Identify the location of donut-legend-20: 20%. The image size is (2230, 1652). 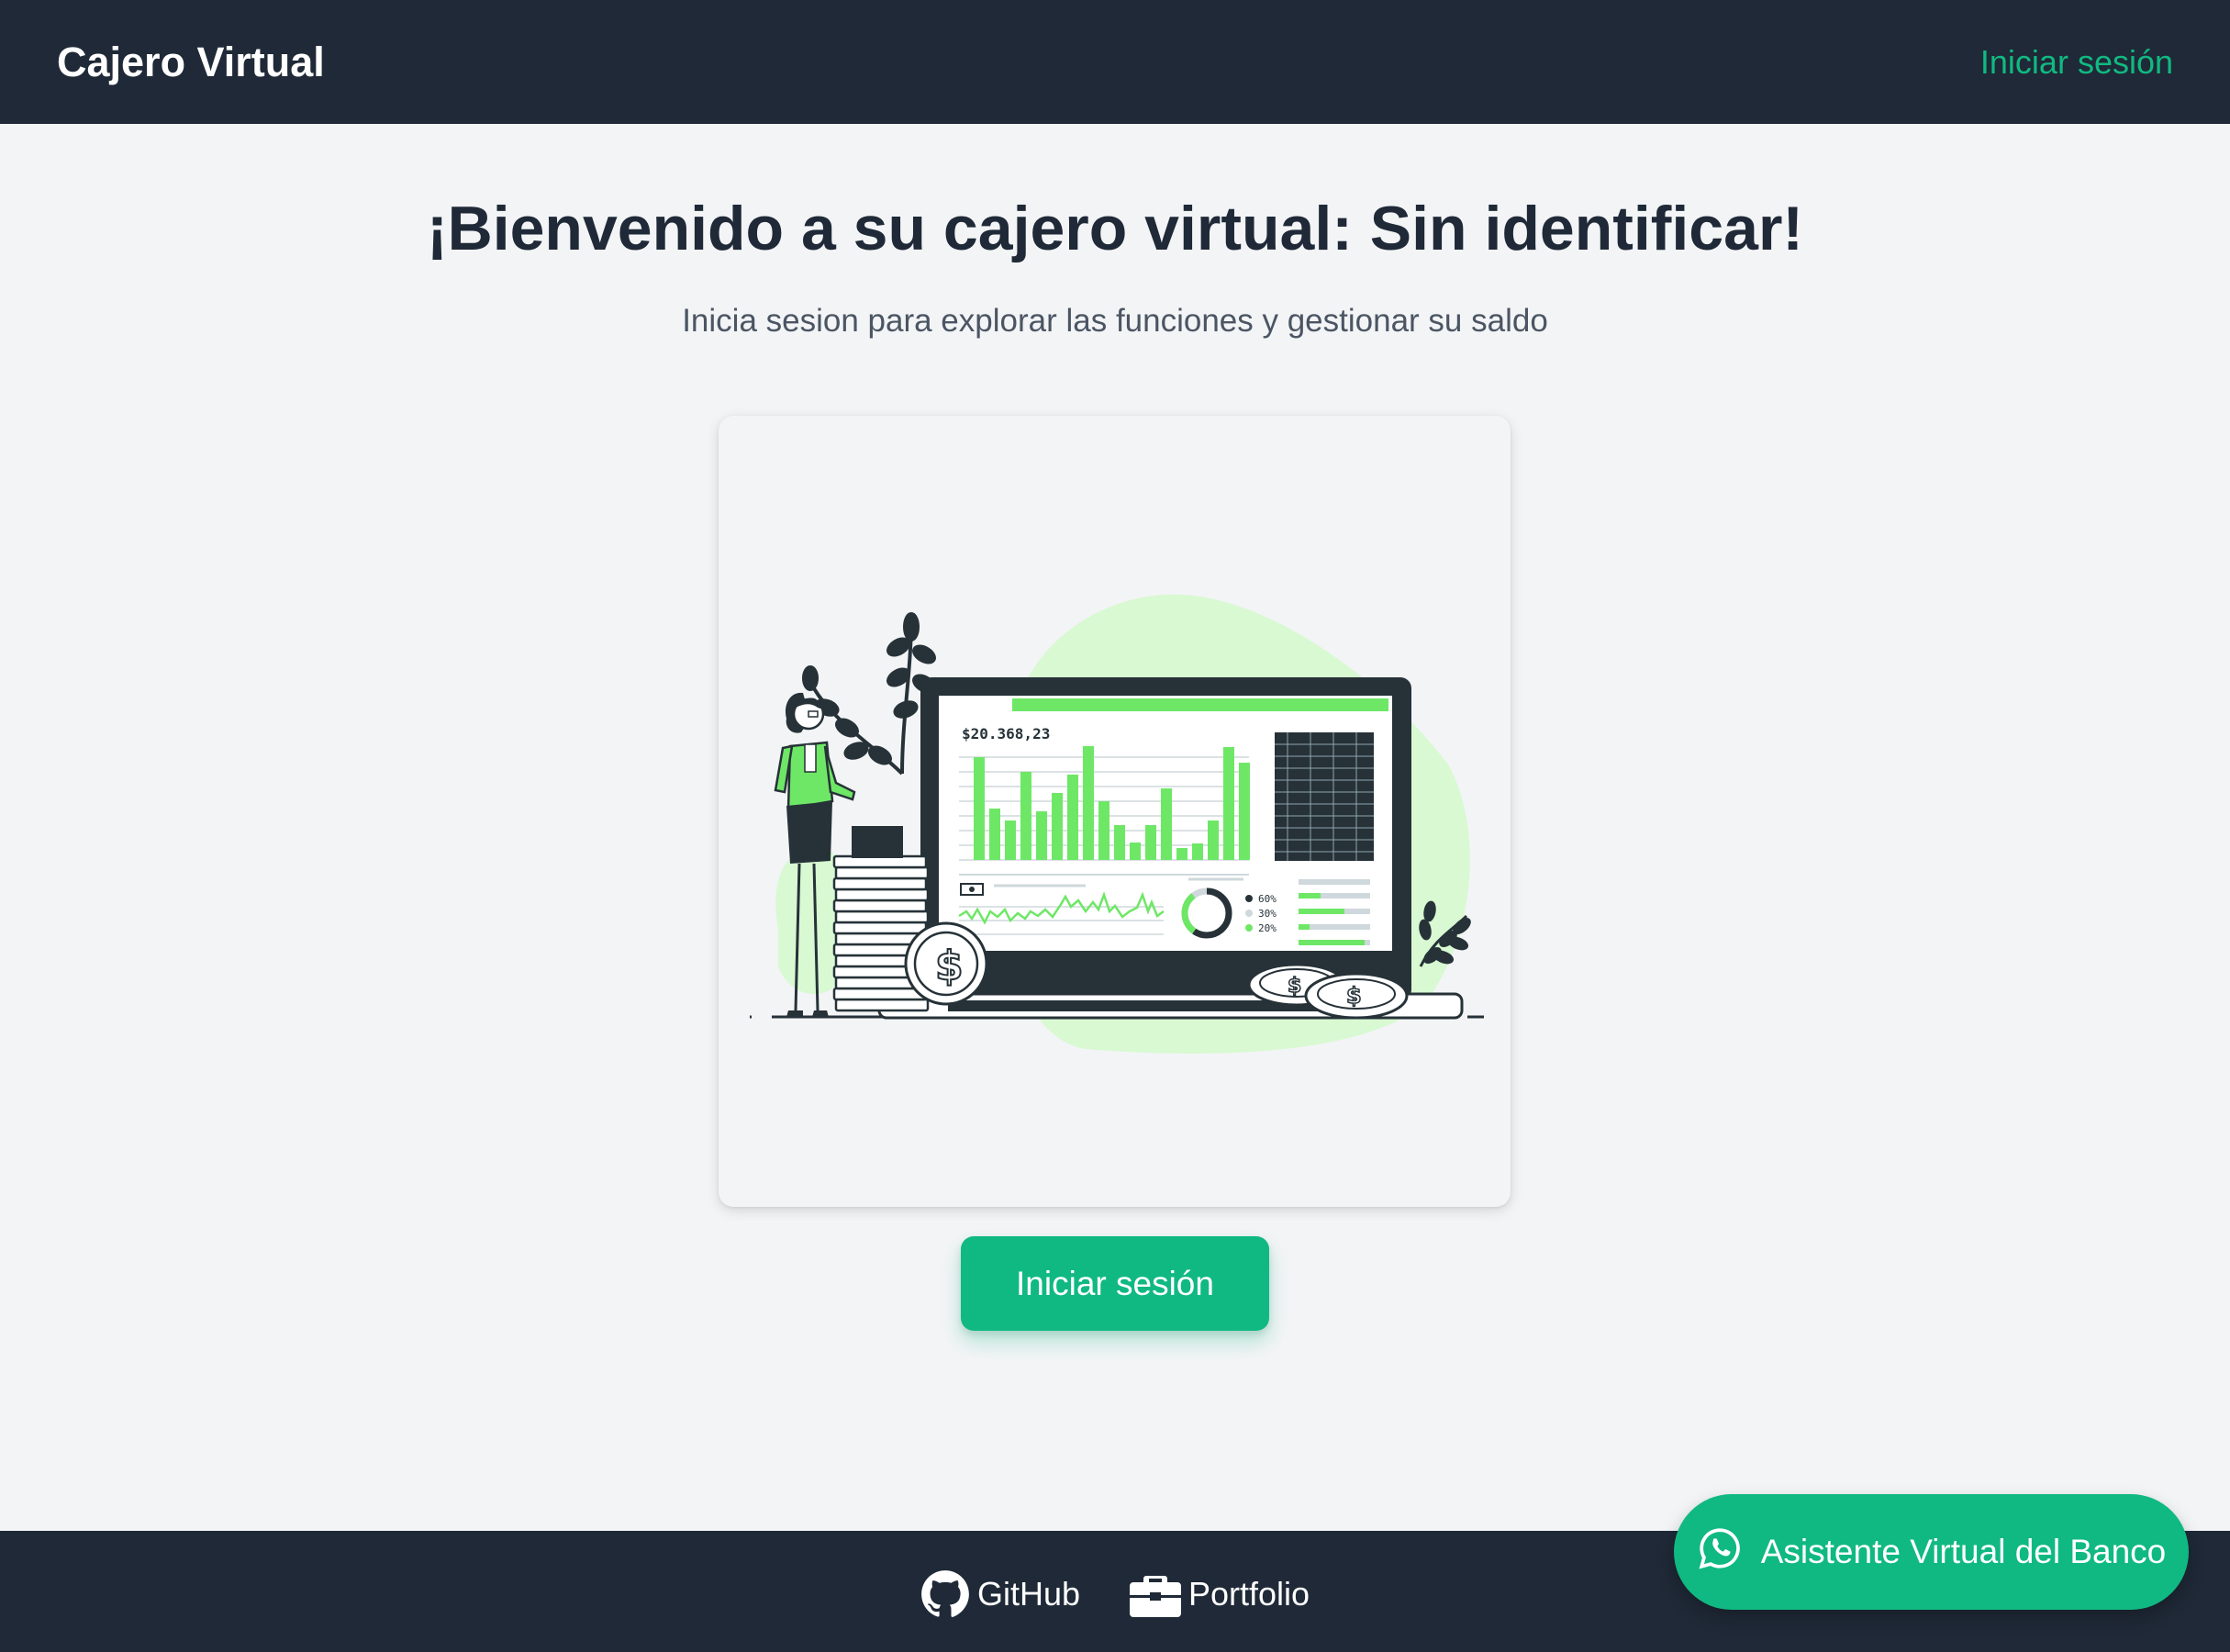
(1268, 928).